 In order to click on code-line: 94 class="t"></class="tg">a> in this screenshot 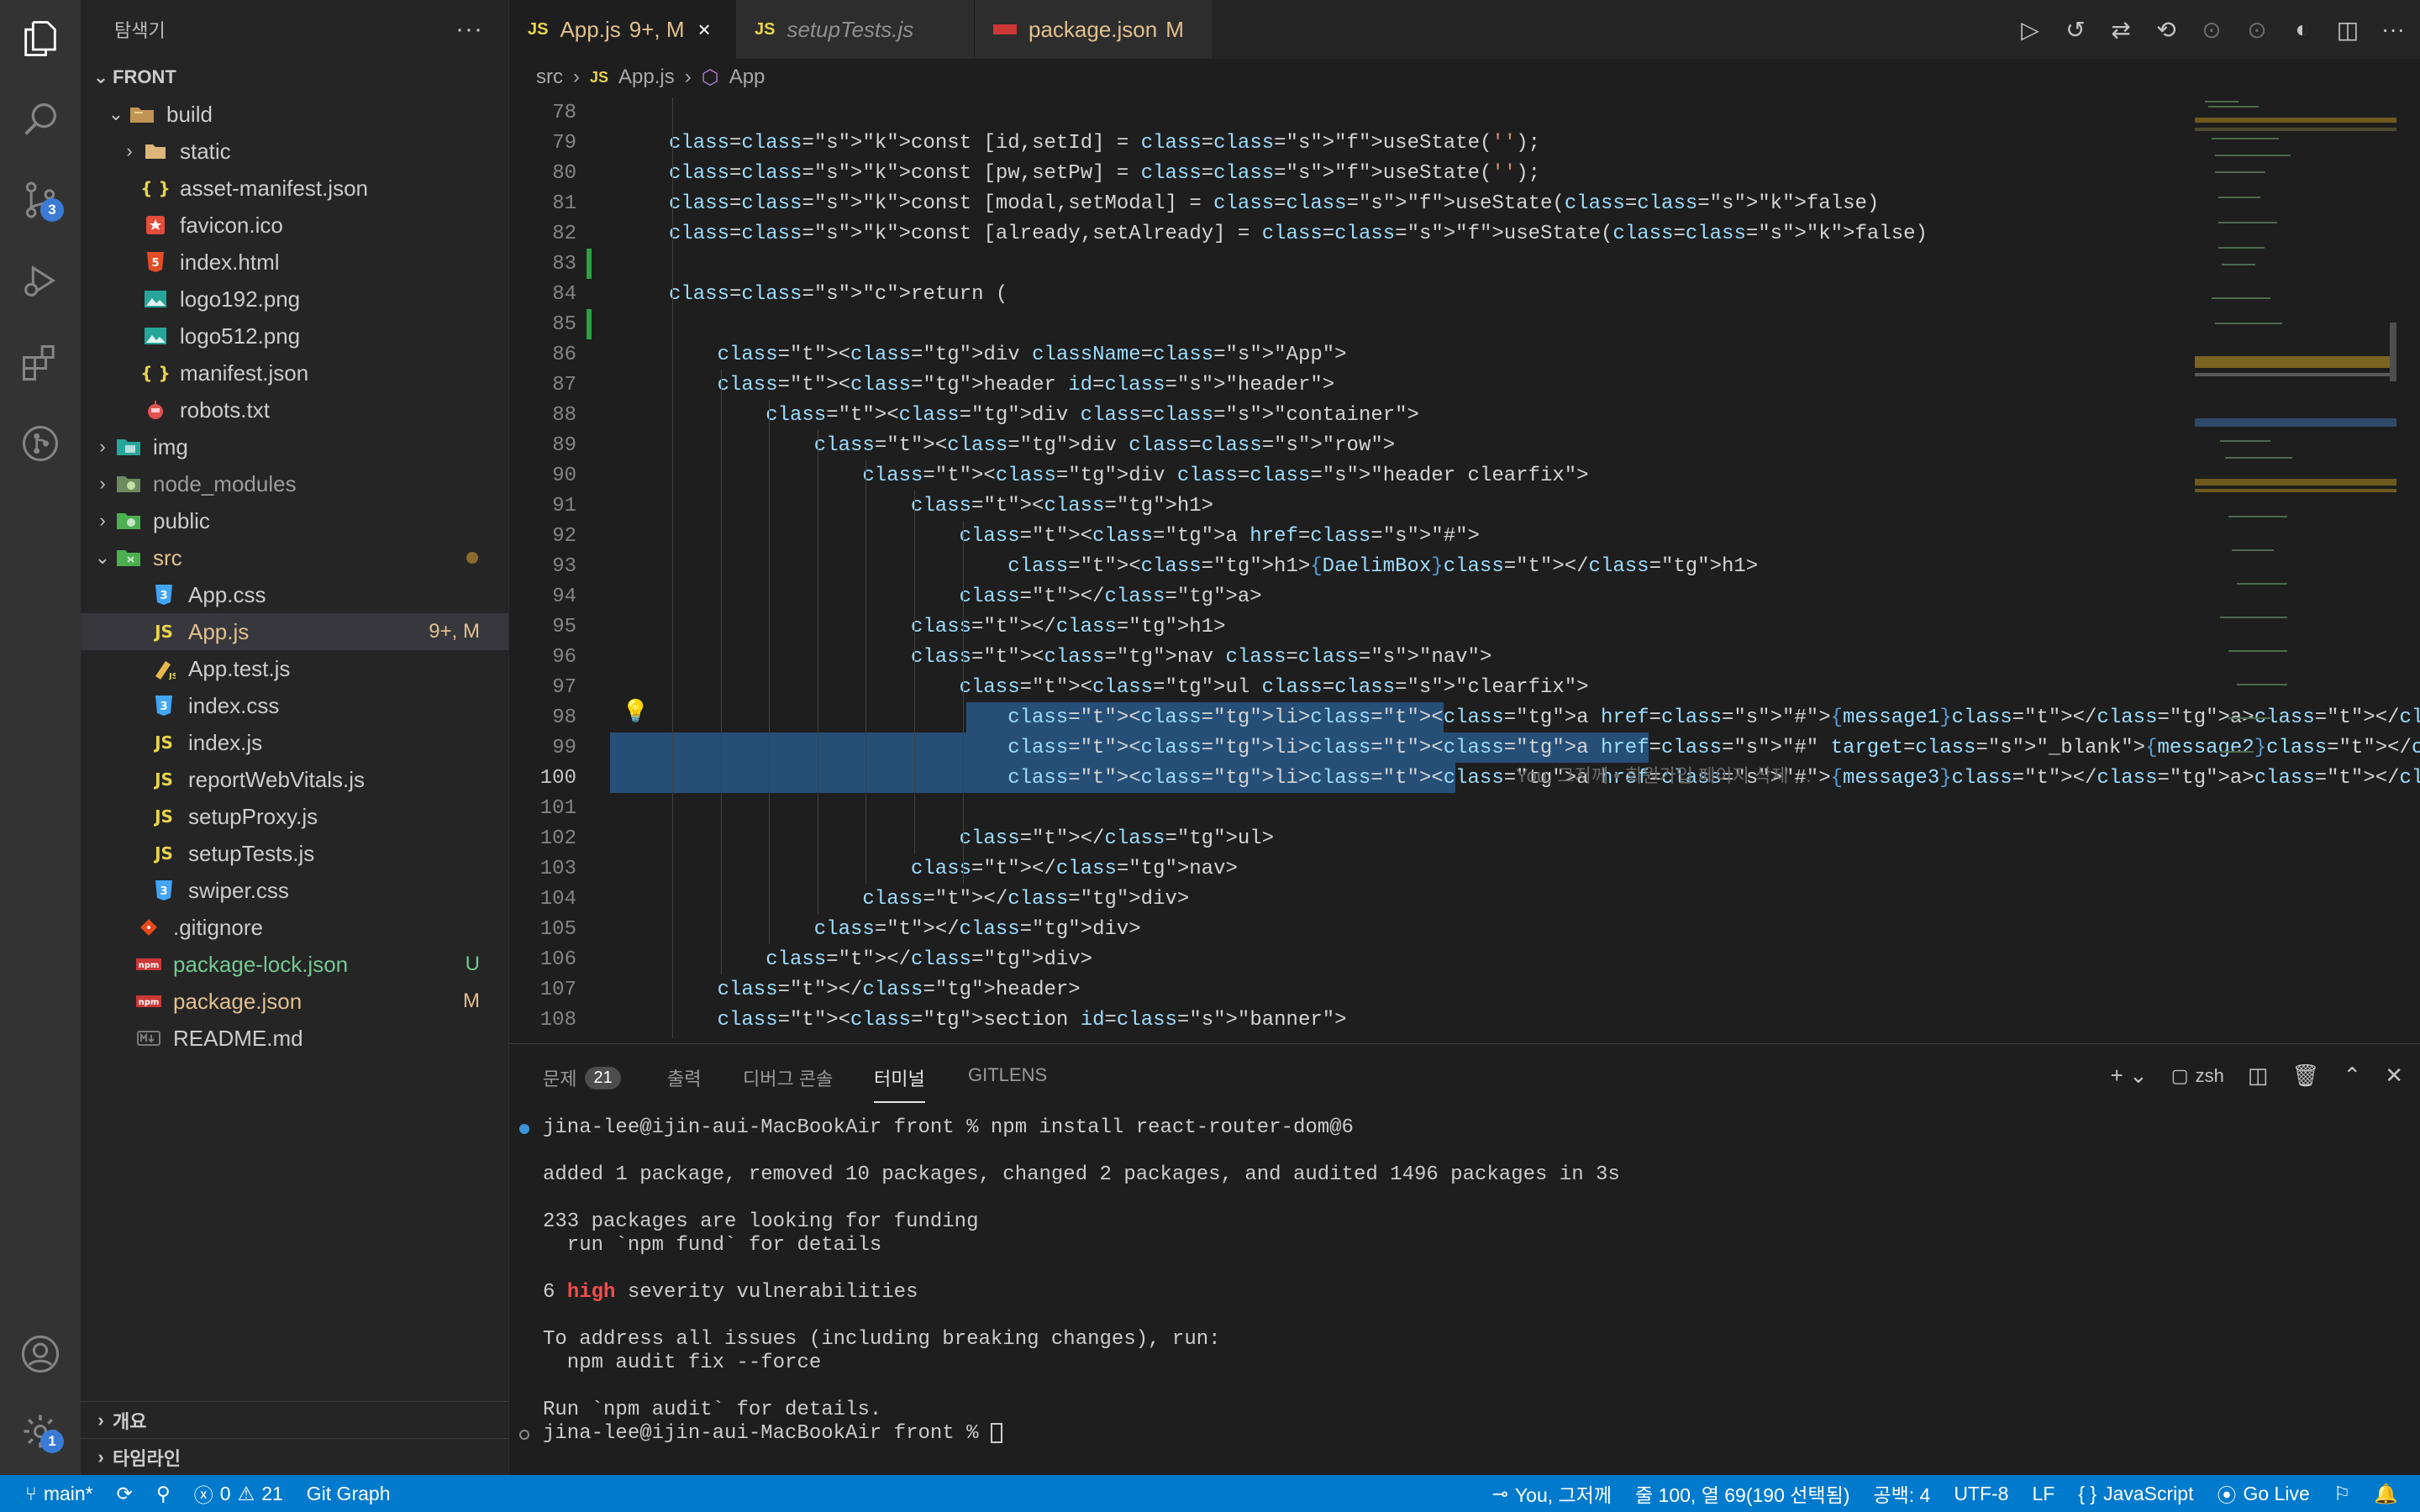, I will do `click(1349, 596)`.